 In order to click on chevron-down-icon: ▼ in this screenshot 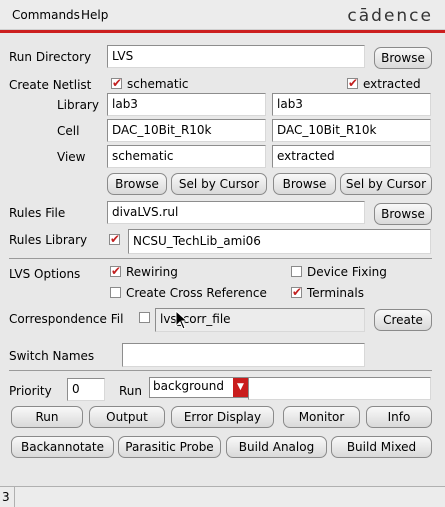, I will do `click(240, 387)`.